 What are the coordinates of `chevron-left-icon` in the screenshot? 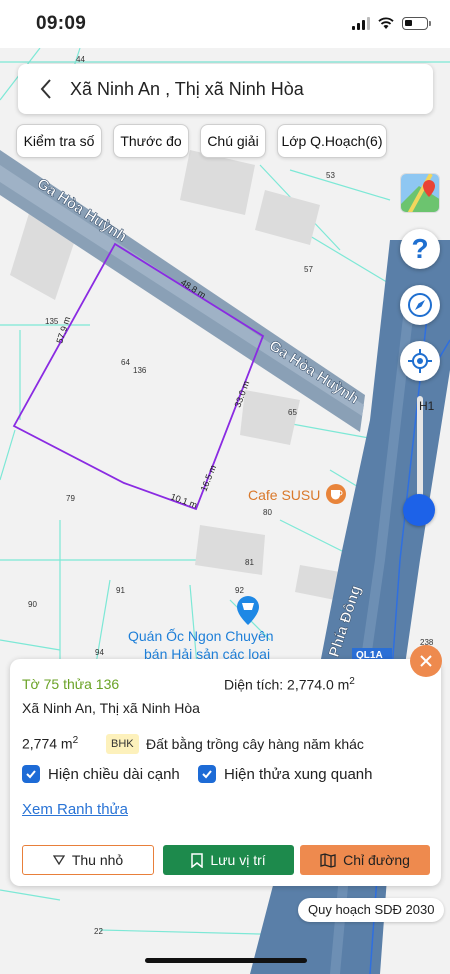 It's located at (45, 89).